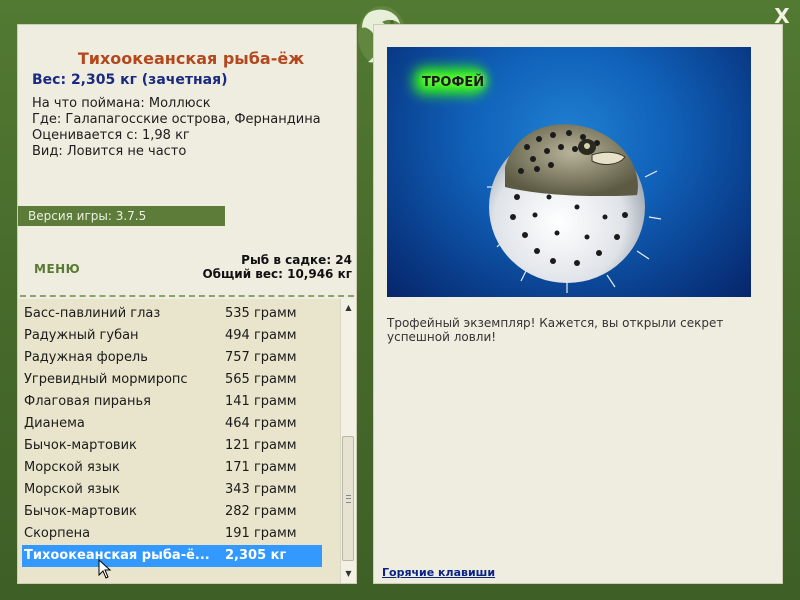 The height and width of the screenshot is (600, 800). Describe the element at coordinates (54, 423) in the screenshot. I see `fish-name: Дианема` at that location.